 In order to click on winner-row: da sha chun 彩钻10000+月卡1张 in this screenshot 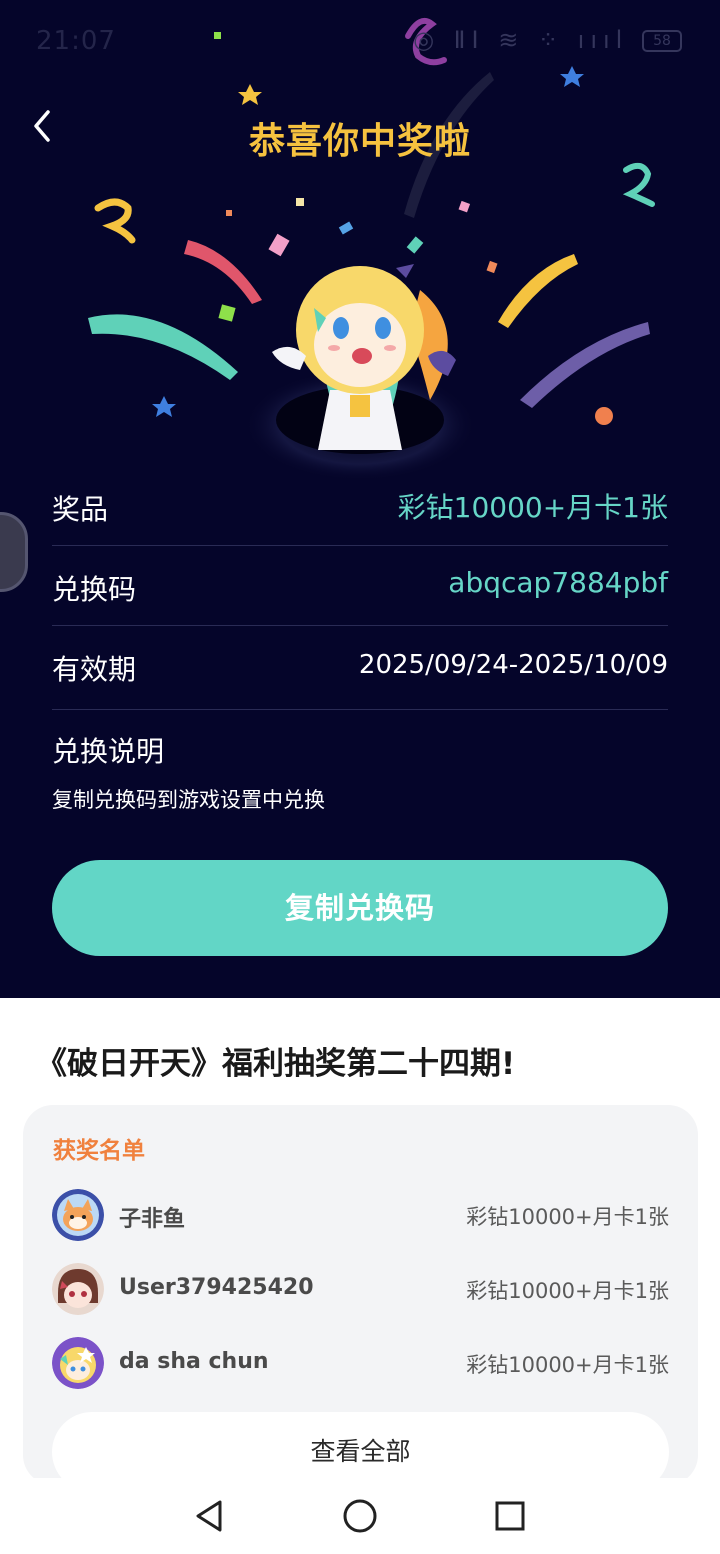, I will do `click(360, 1365)`.